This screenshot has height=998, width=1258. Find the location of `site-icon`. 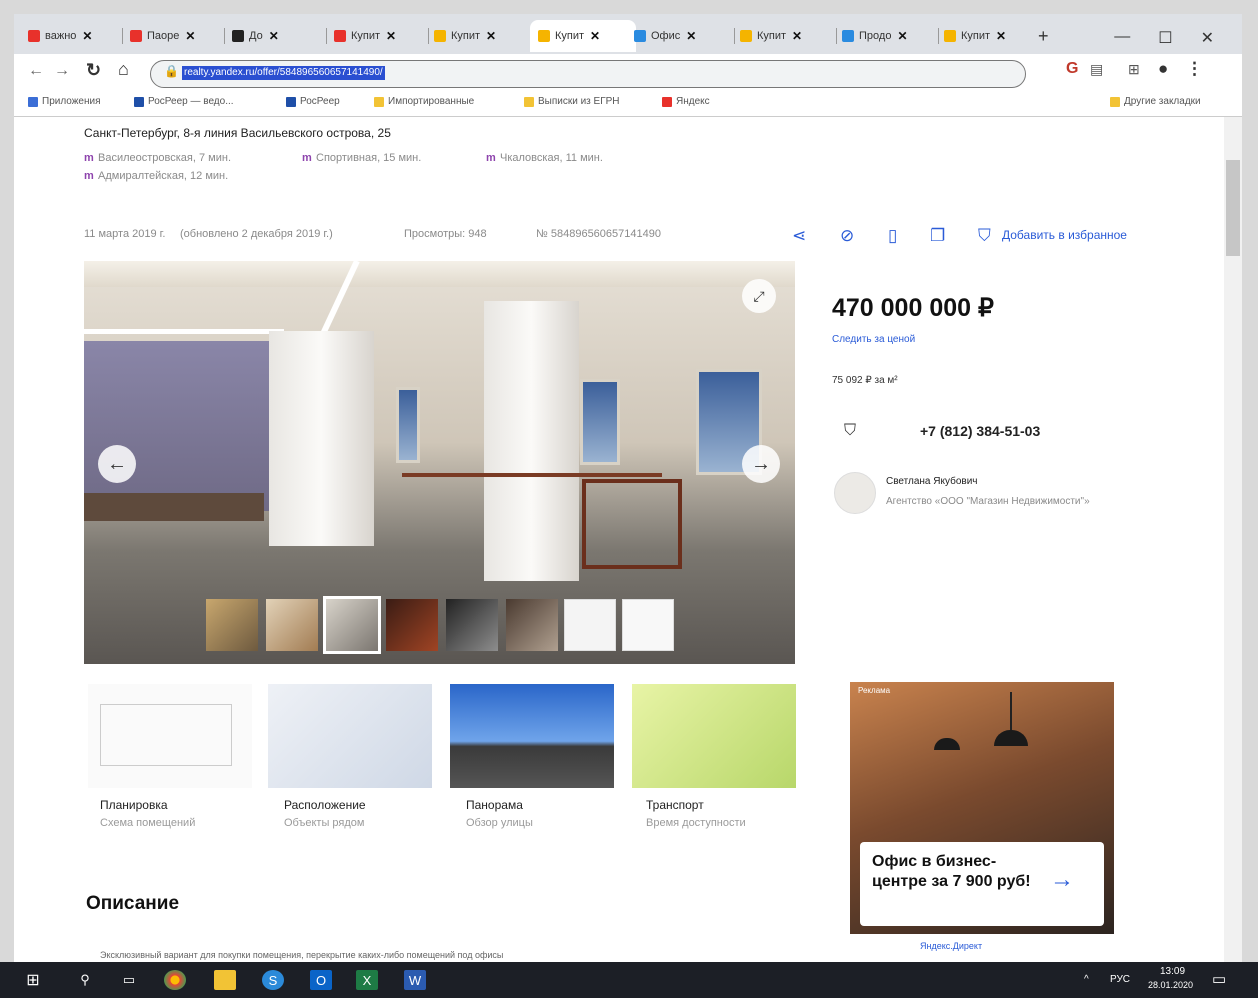

site-icon is located at coordinates (340, 36).